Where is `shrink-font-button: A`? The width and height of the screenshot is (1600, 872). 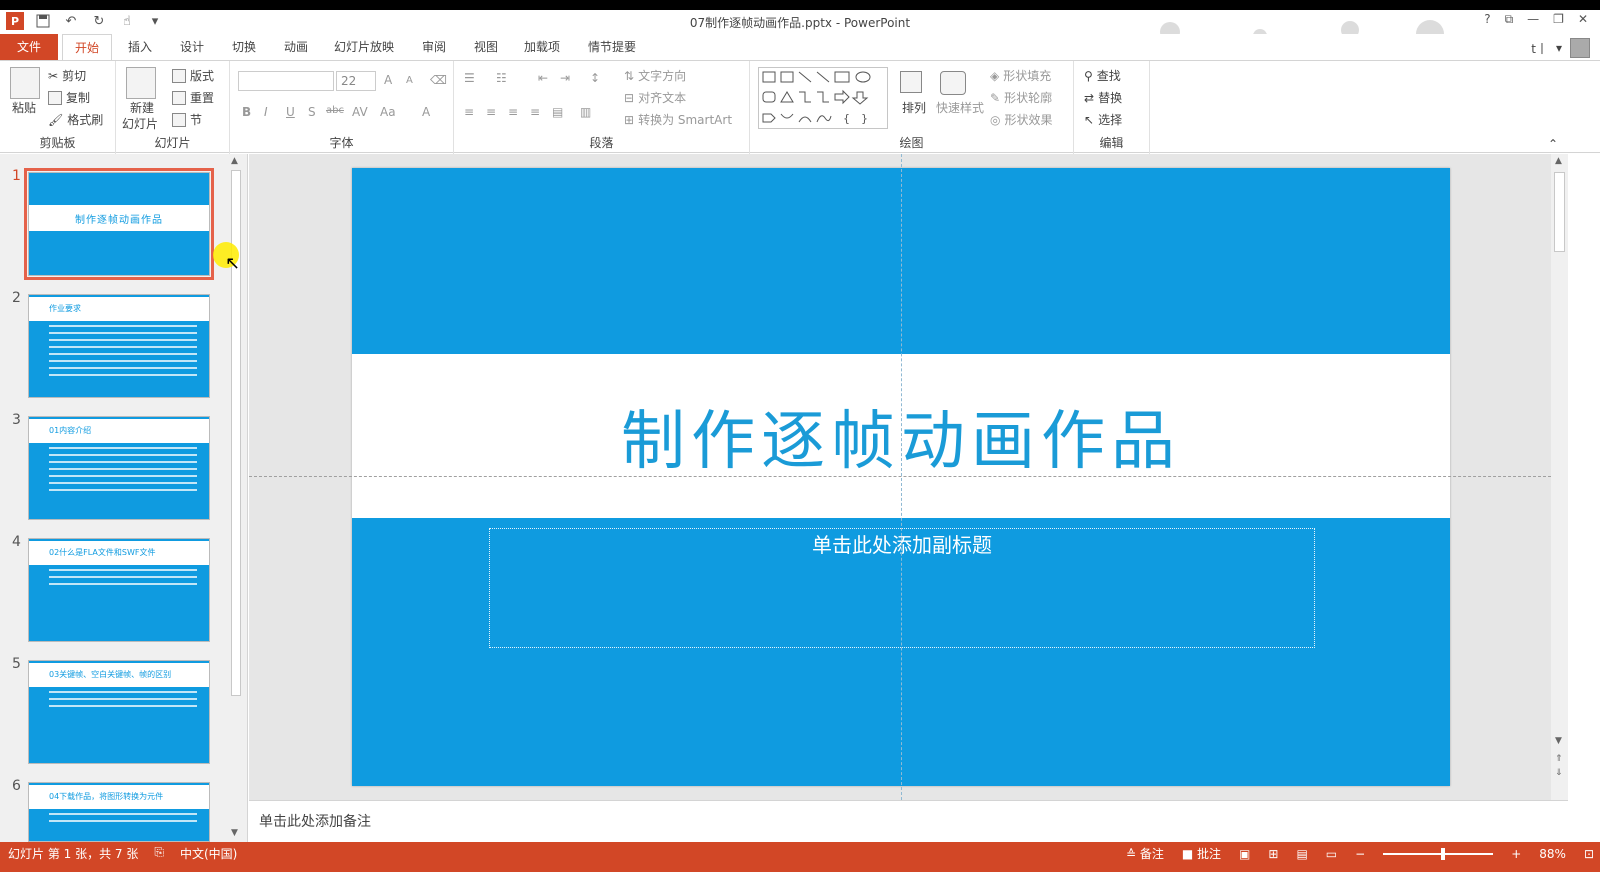 shrink-font-button: A is located at coordinates (409, 80).